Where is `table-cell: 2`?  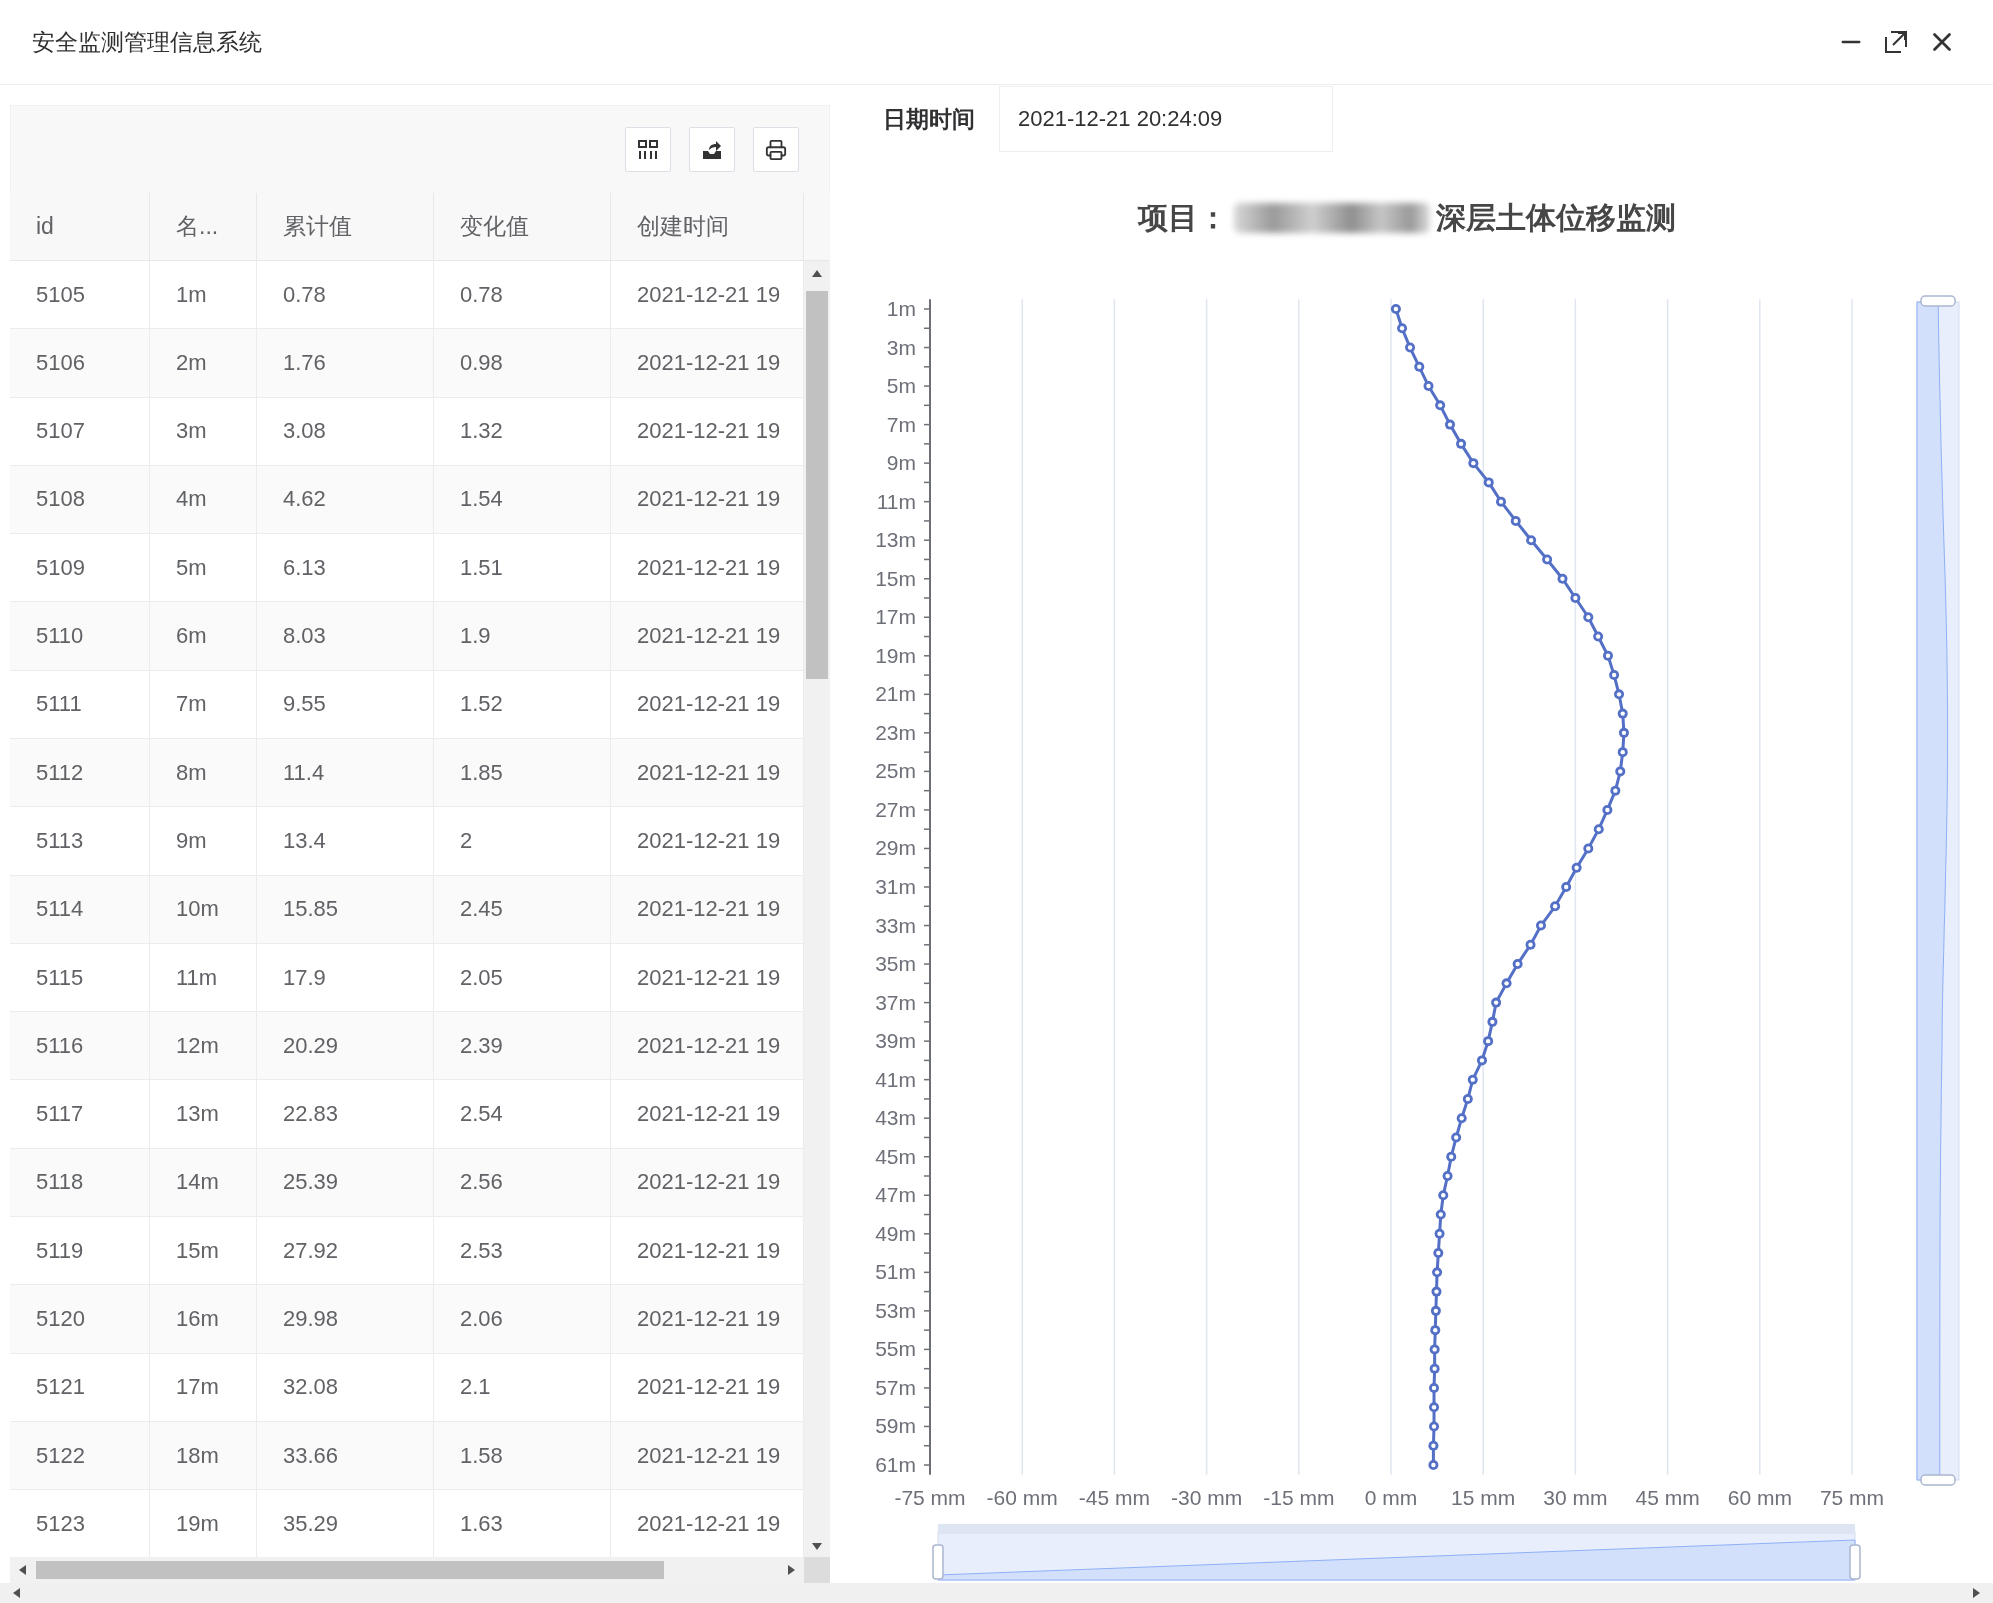 table-cell: 2 is located at coordinates (522, 841).